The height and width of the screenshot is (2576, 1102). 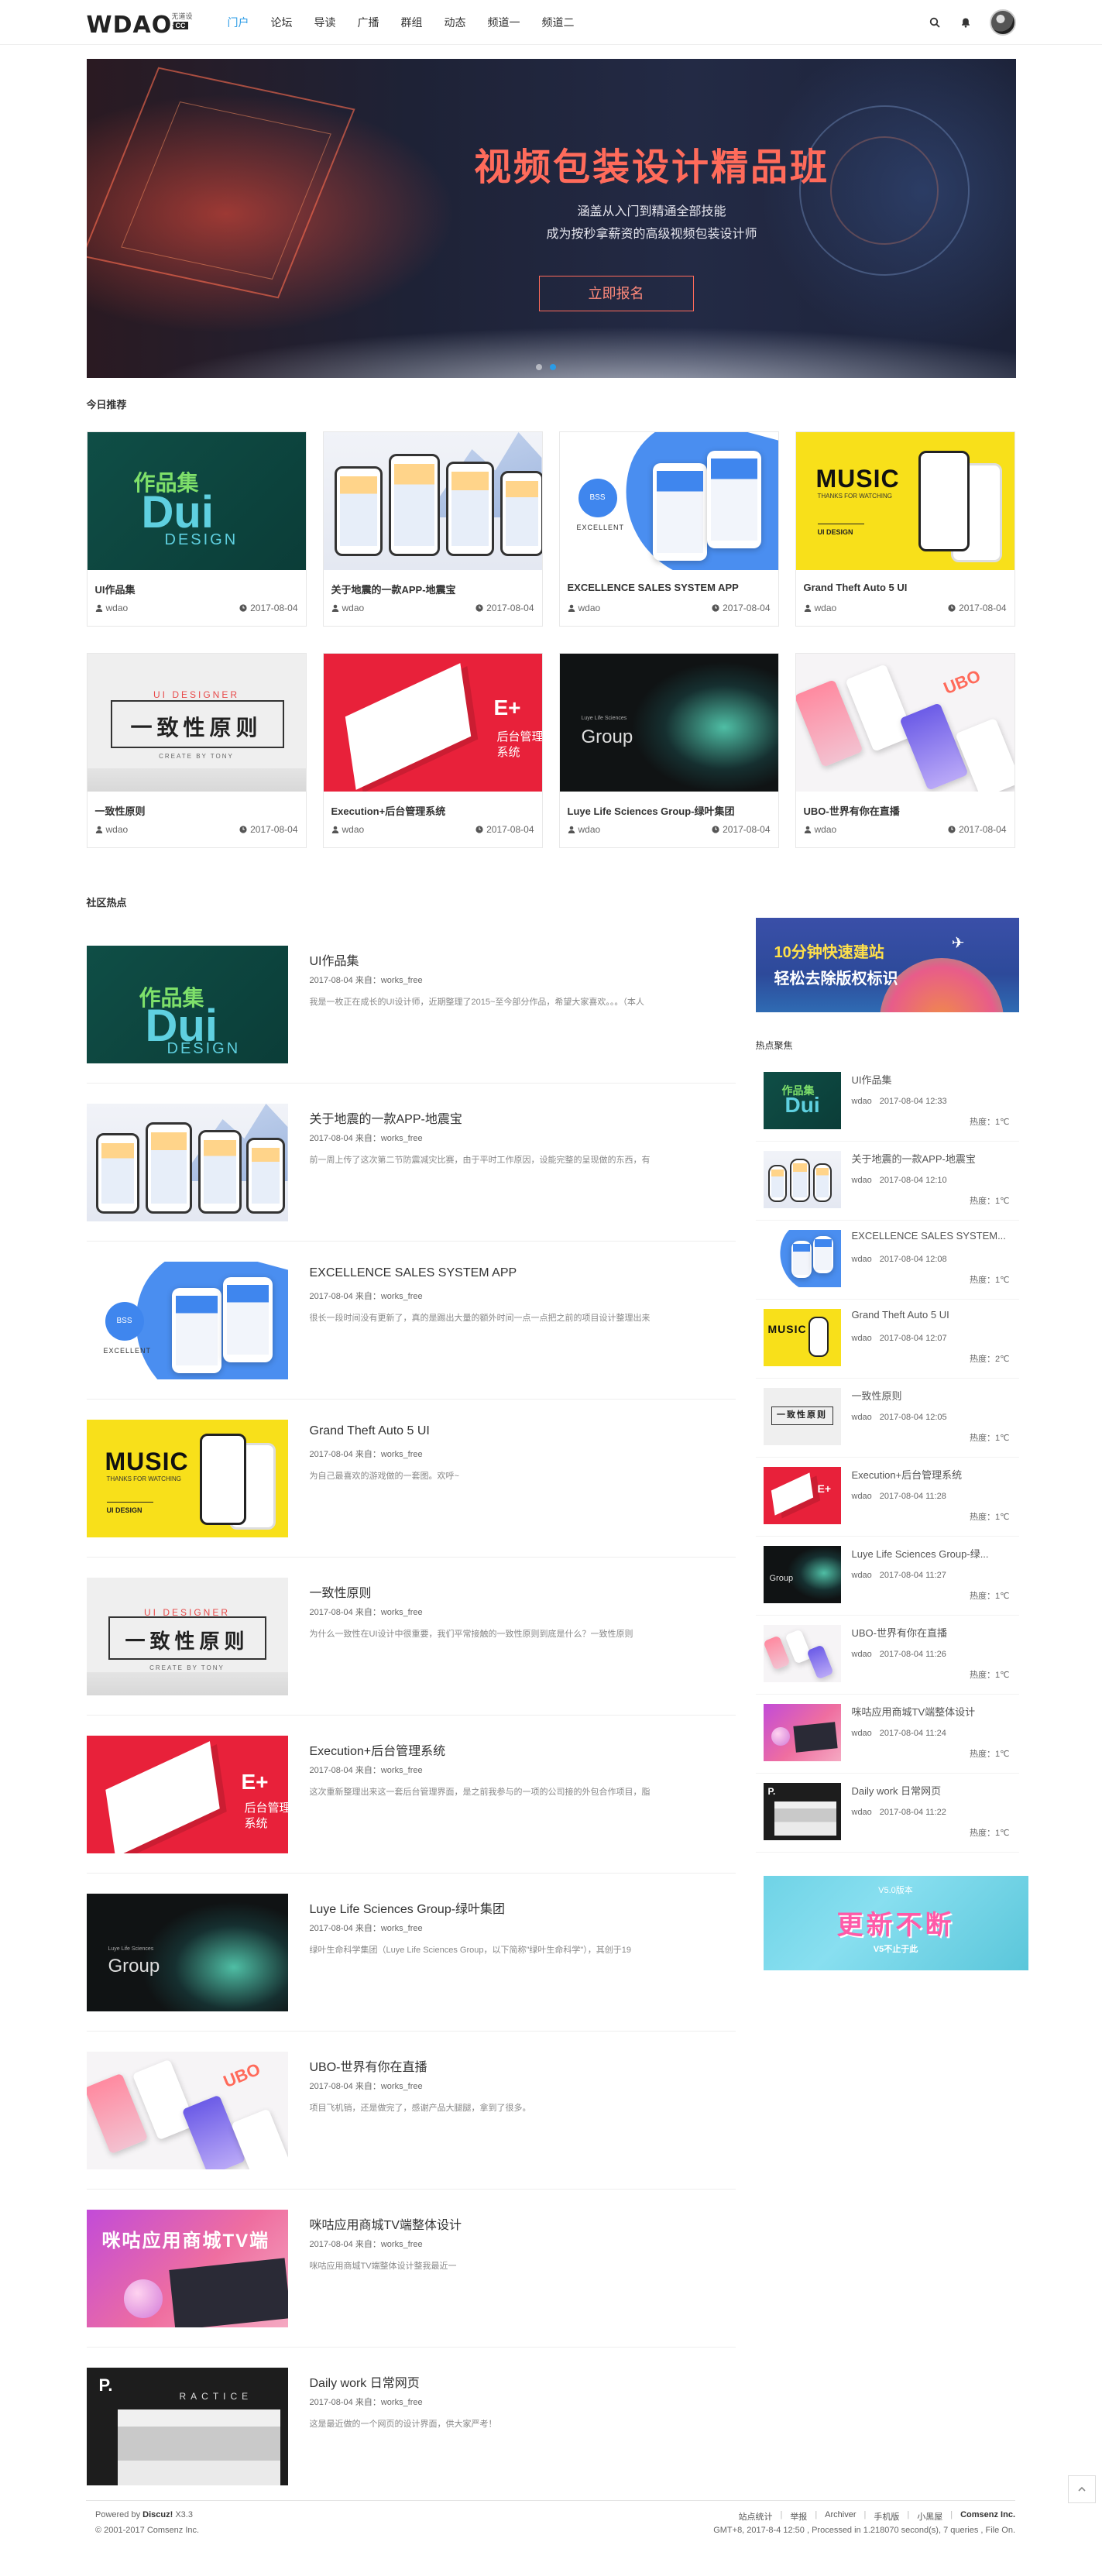 What do you see at coordinates (196, 529) in the screenshot?
I see `recommend-card: 作品集 Dui DESIGN UI作品集 wdao 2017-08-04` at bounding box center [196, 529].